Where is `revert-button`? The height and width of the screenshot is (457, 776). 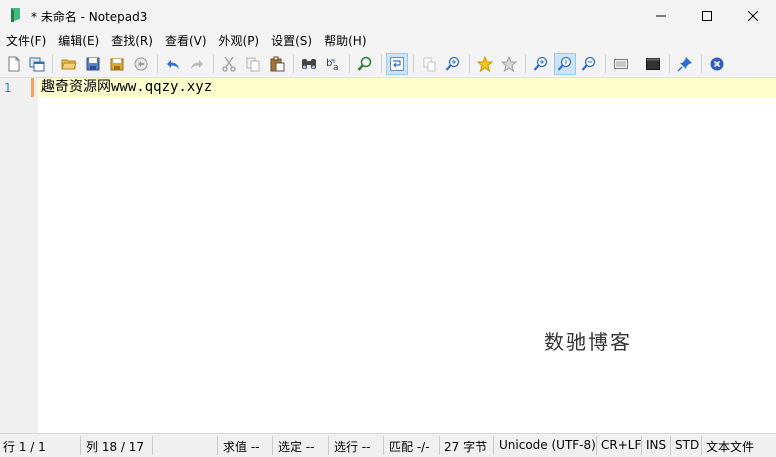 revert-button is located at coordinates (141, 64).